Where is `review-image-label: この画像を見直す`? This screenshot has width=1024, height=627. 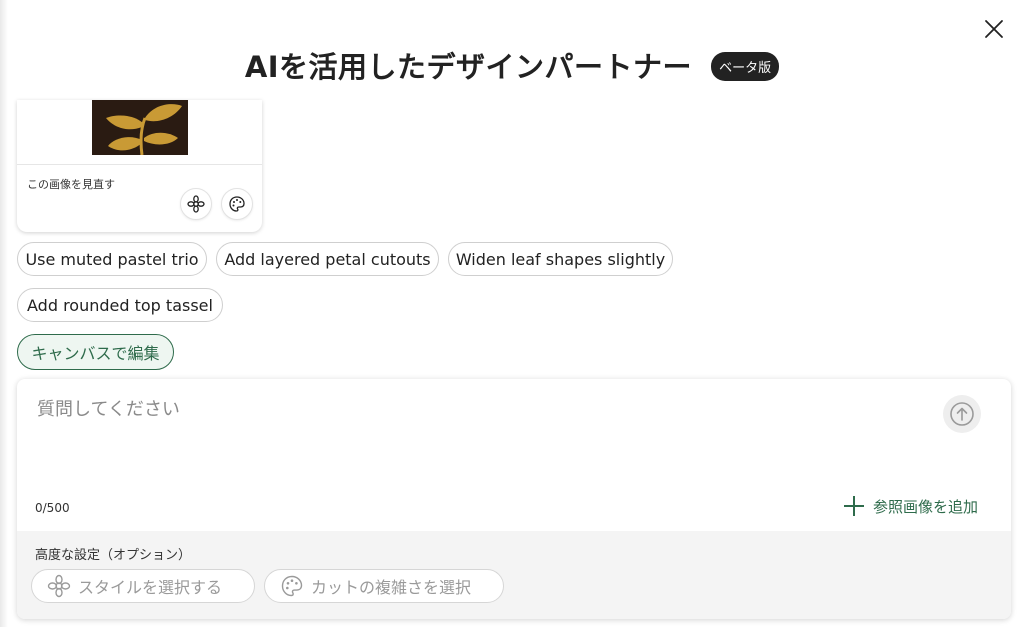
review-image-label: この画像を見直す is located at coordinates (71, 184).